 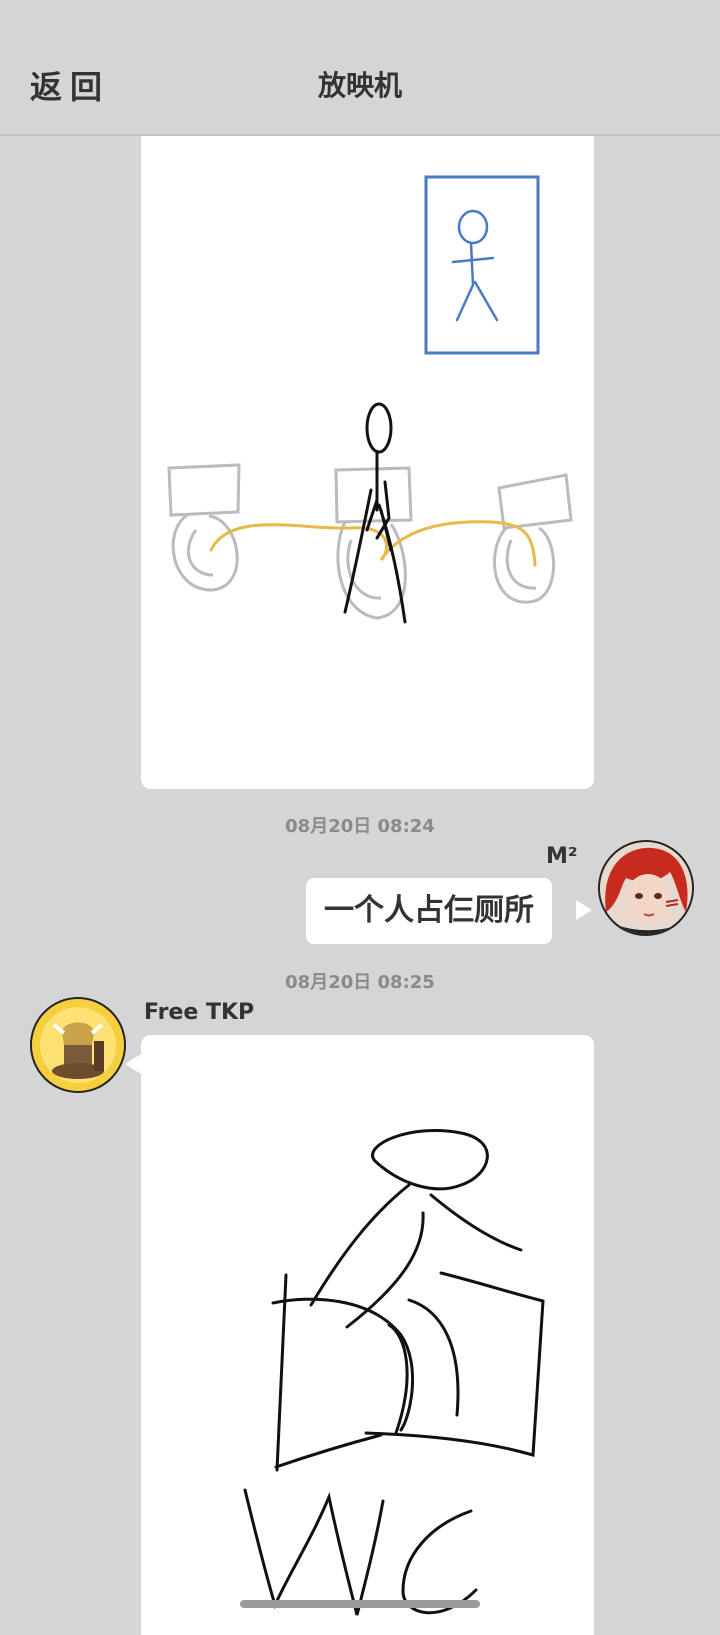 I want to click on top-bar: 返回 放映机, so click(x=360, y=68).